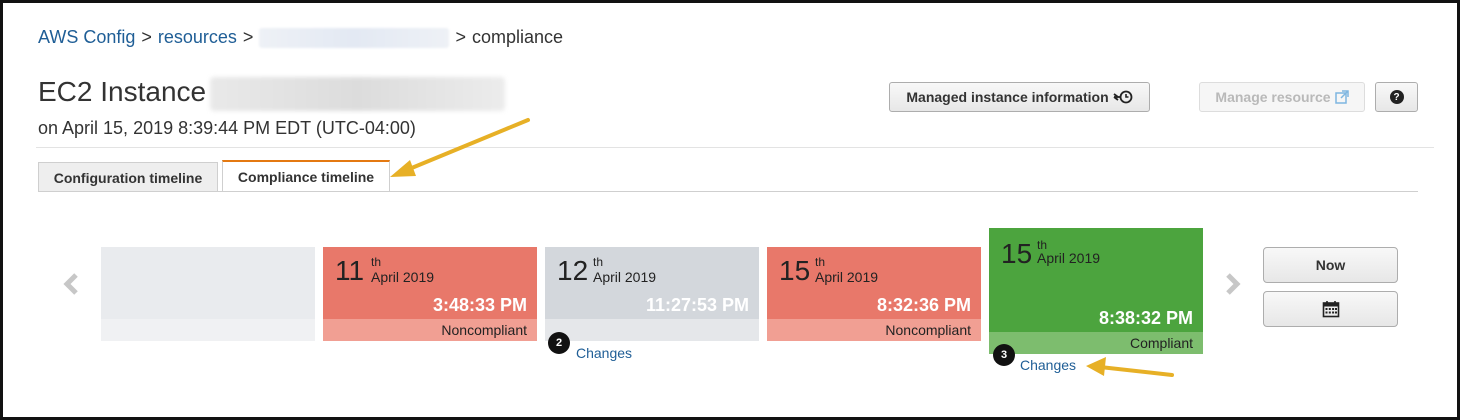 Image resolution: width=1460 pixels, height=420 pixels. Describe the element at coordinates (874, 294) in the screenshot. I see `timeline-tile-noncompliant: 15 th April 2019 8:32:36 PM Noncompliant` at that location.